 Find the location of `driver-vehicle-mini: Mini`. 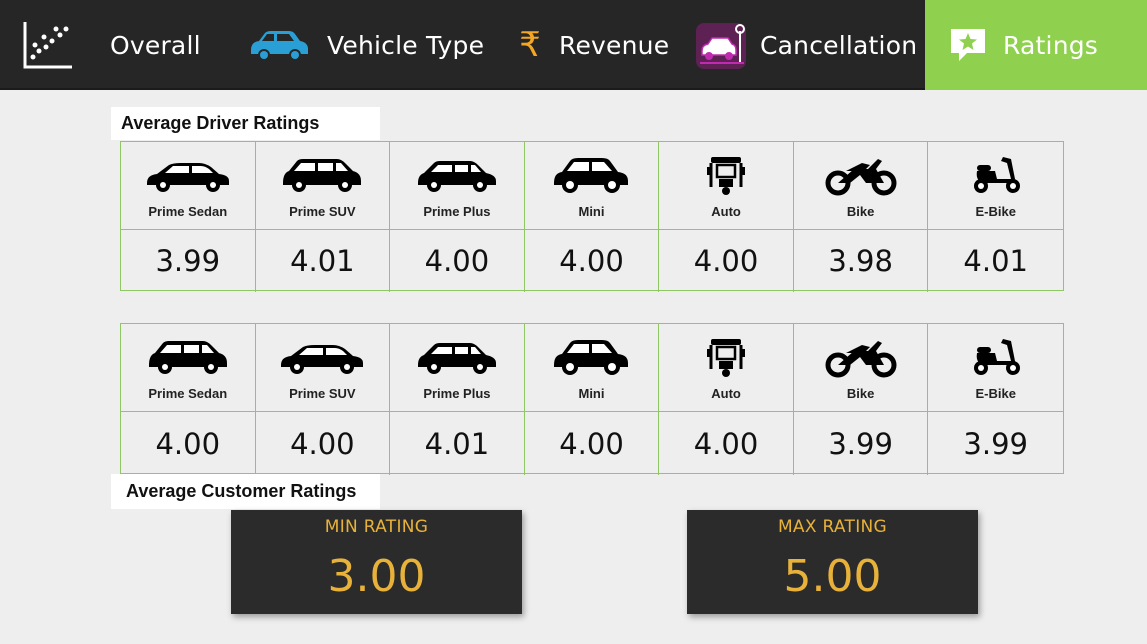

driver-vehicle-mini: Mini is located at coordinates (592, 186).